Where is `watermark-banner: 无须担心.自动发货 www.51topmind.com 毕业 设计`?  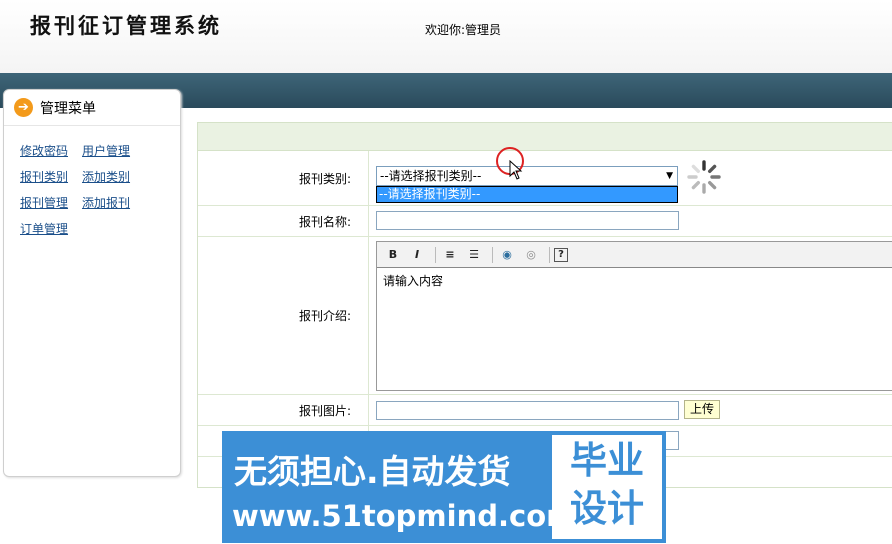
watermark-banner: 无须担心.自动发货 www.51topmind.com 毕业 设计 is located at coordinates (444, 487).